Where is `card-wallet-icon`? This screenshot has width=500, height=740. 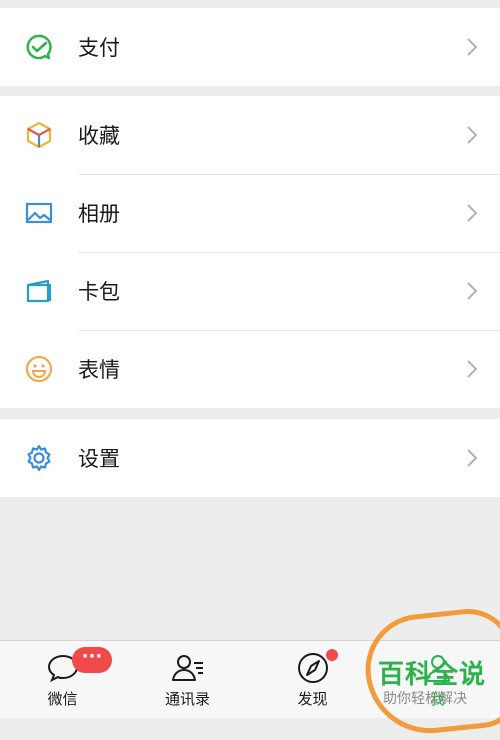
card-wallet-icon is located at coordinates (39, 291).